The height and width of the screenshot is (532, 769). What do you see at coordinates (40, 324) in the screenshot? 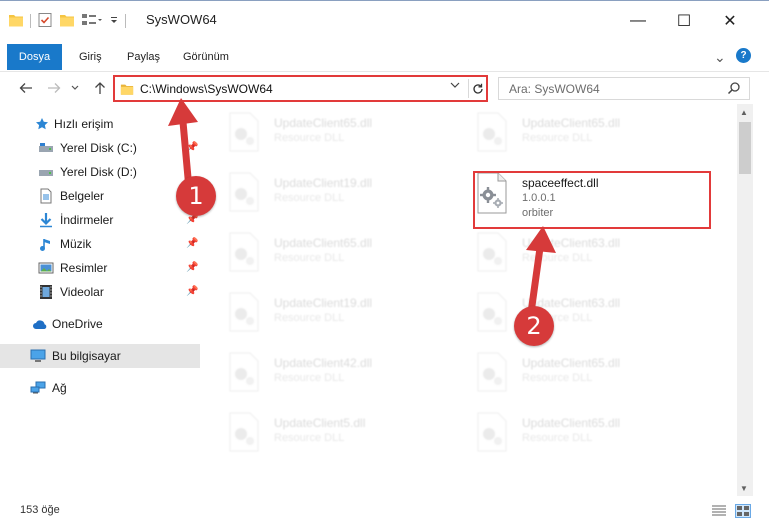
I see `cloud-icon` at bounding box center [40, 324].